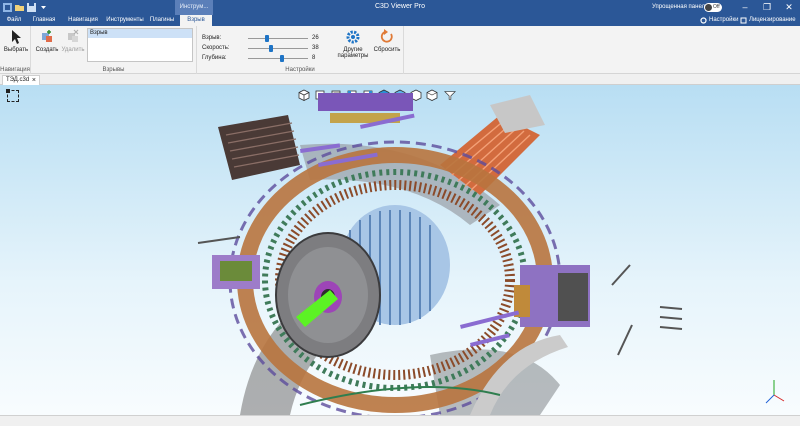  What do you see at coordinates (216, 48) in the screenshot?
I see `speed-slider-label: Скорость:` at bounding box center [216, 48].